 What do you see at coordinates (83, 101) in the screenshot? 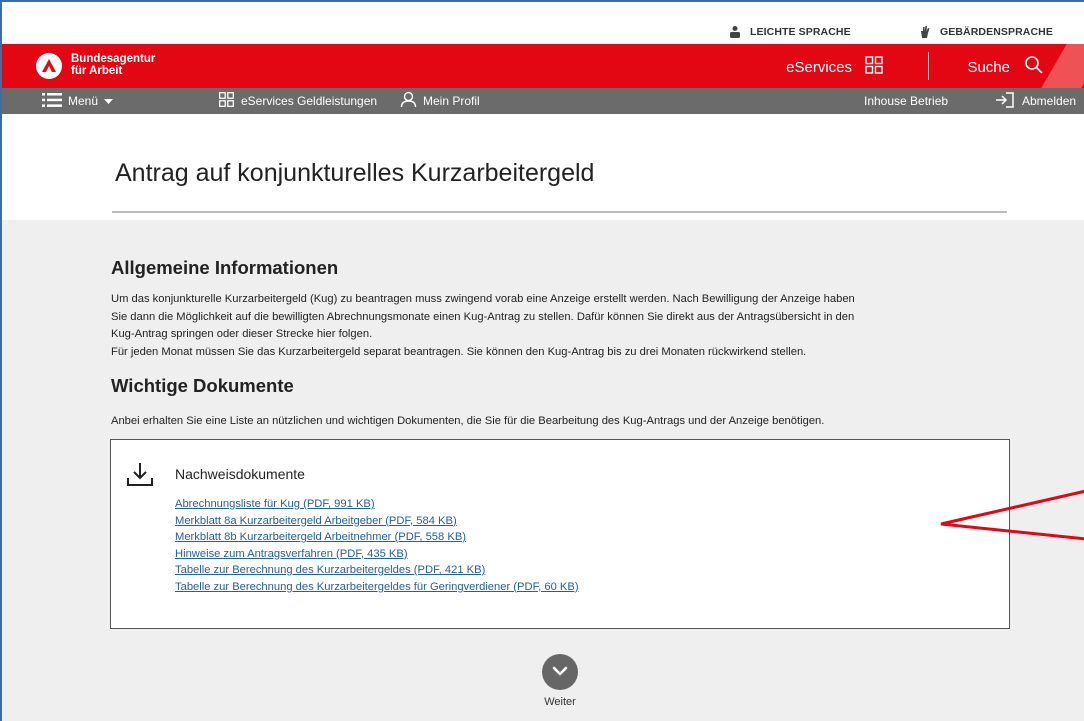
I see `menu-label: Menü` at bounding box center [83, 101].